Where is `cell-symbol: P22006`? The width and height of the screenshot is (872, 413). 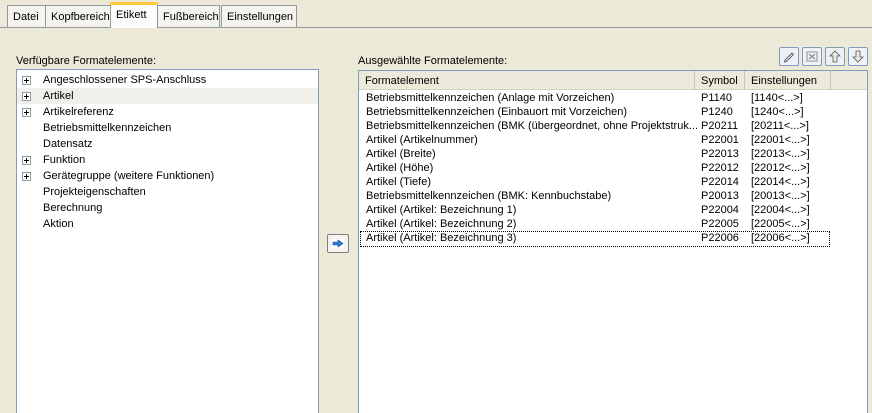 cell-symbol: P22006 is located at coordinates (720, 238).